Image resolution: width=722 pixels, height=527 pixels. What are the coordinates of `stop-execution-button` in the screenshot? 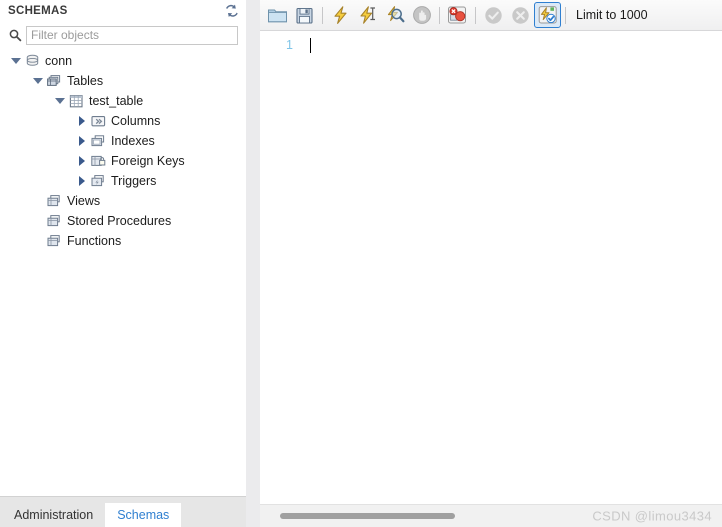 It's located at (421, 15).